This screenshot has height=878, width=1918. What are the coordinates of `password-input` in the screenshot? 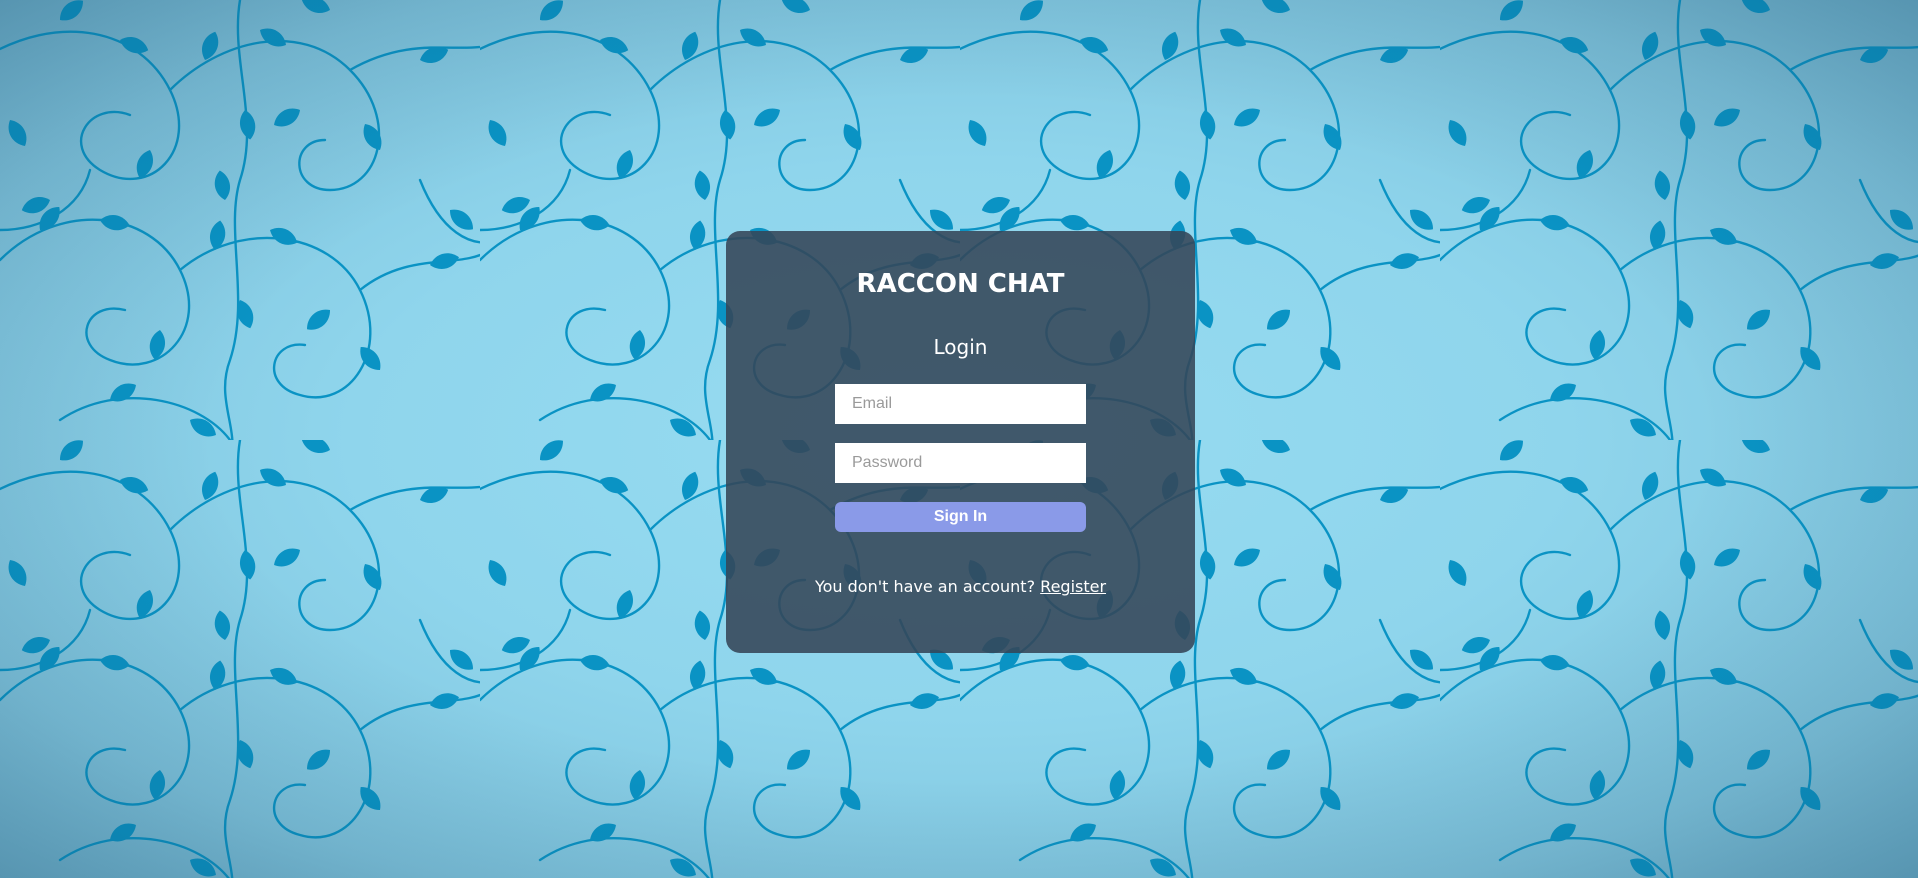 It's located at (960, 463).